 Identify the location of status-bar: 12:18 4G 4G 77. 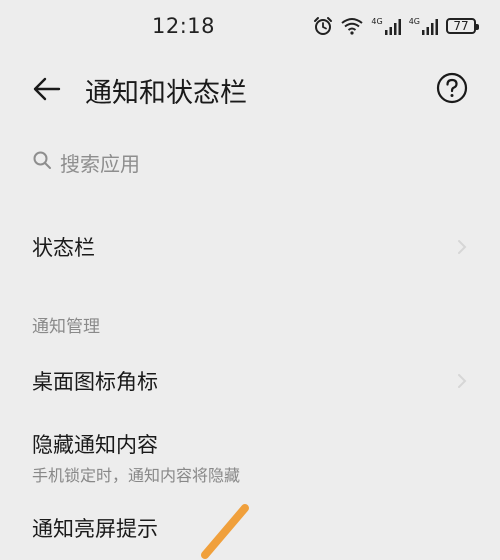
(250, 28).